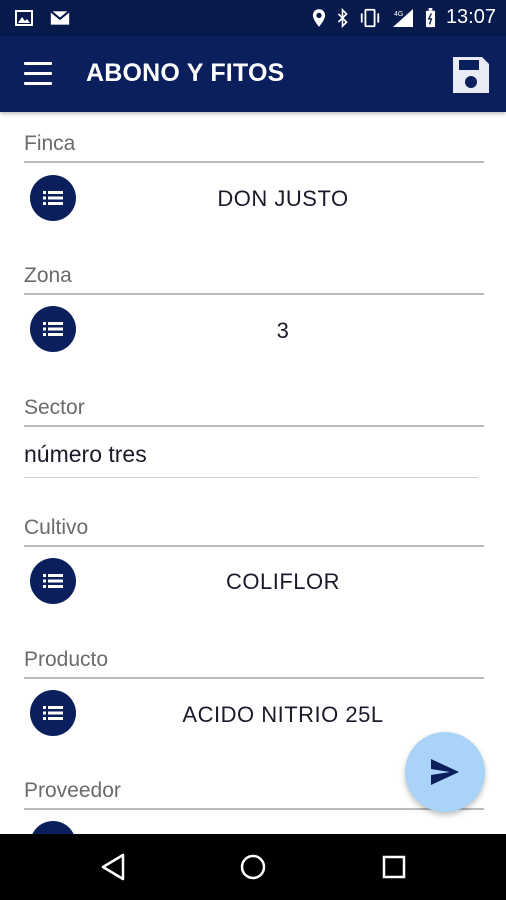 The width and height of the screenshot is (506, 900). What do you see at coordinates (283, 714) in the screenshot?
I see `producto-value: ACIDO NITRIO 25L` at bounding box center [283, 714].